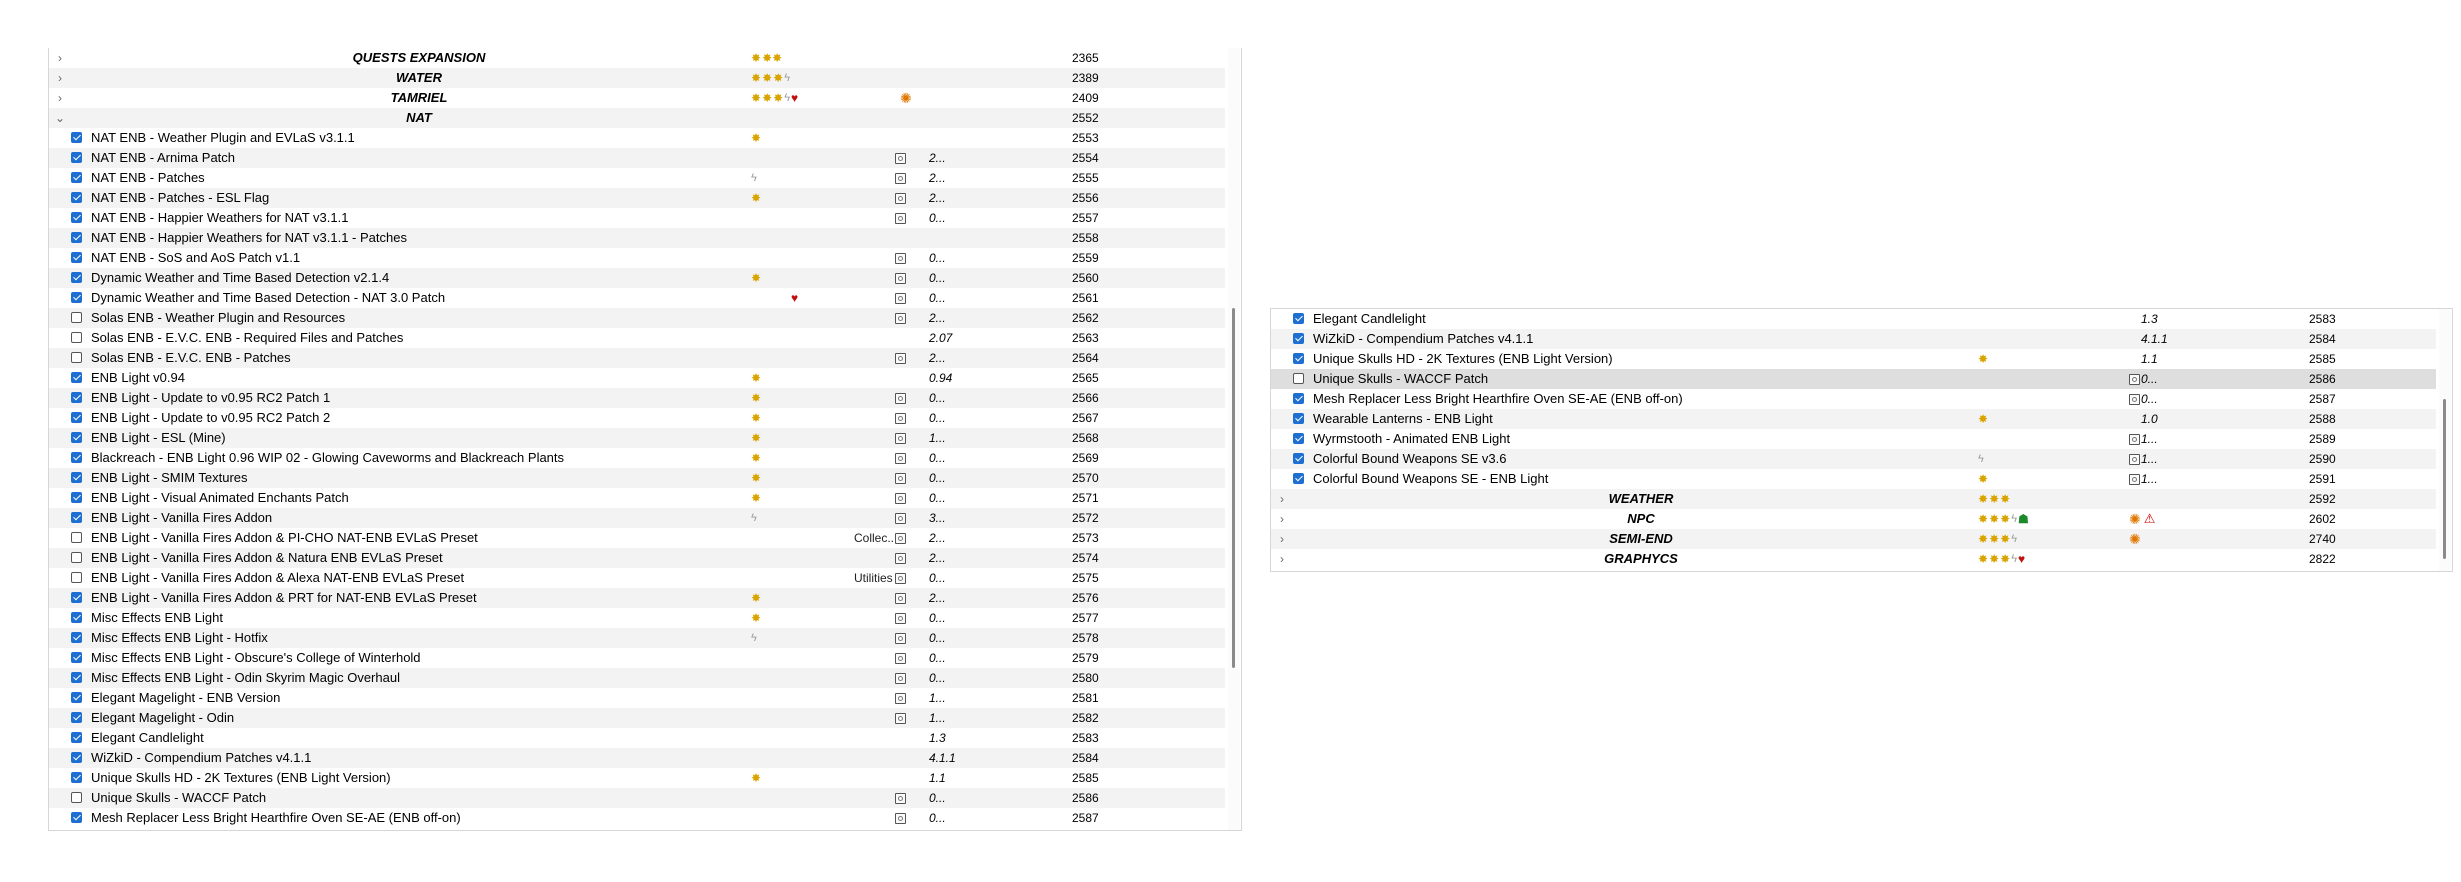 Image resolution: width=2461 pixels, height=882 pixels. Describe the element at coordinates (637, 638) in the screenshot. I see `mod-row: Misc Effects ENB Light - Hotfix ϟ 0... 2578` at that location.